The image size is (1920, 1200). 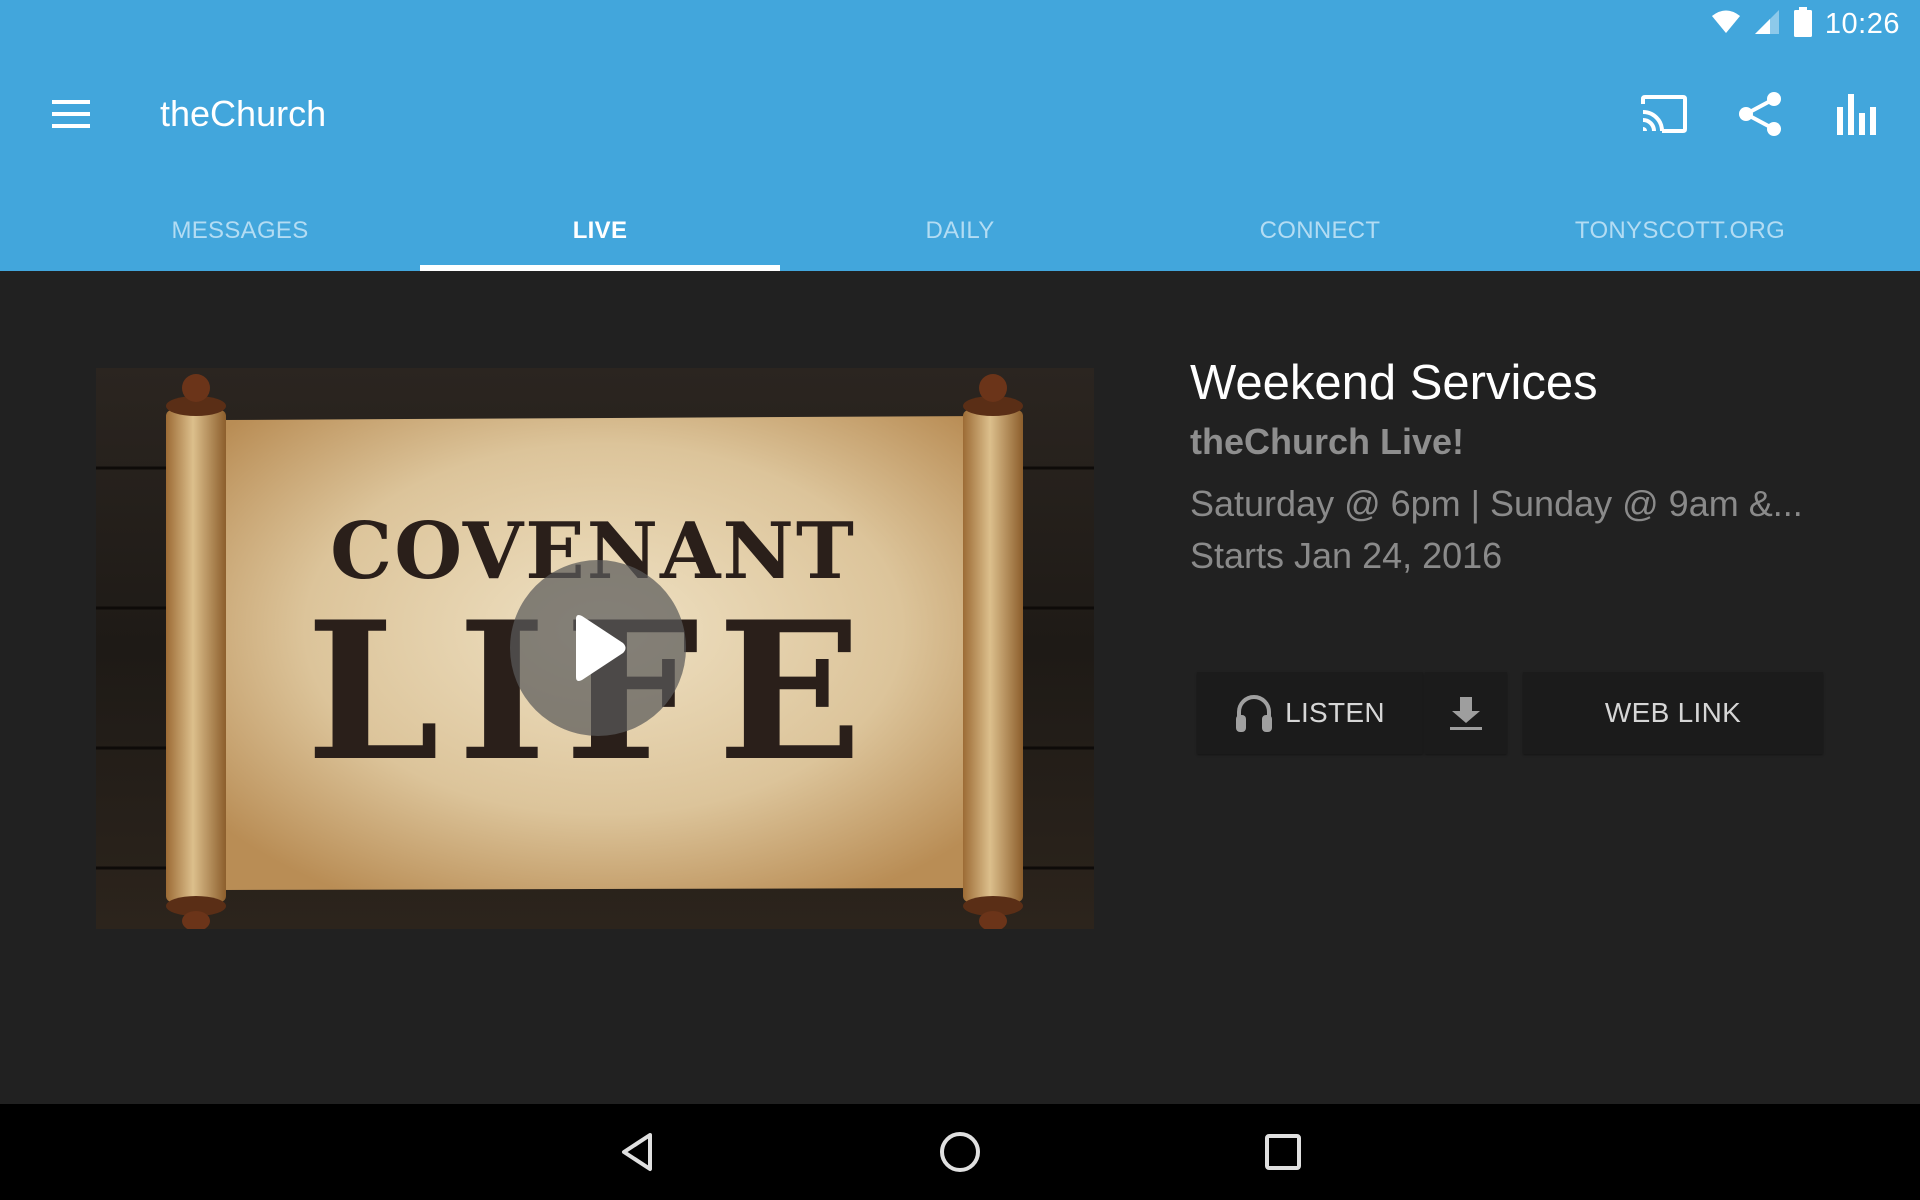 I want to click on recents-icon, so click(x=1283, y=1152).